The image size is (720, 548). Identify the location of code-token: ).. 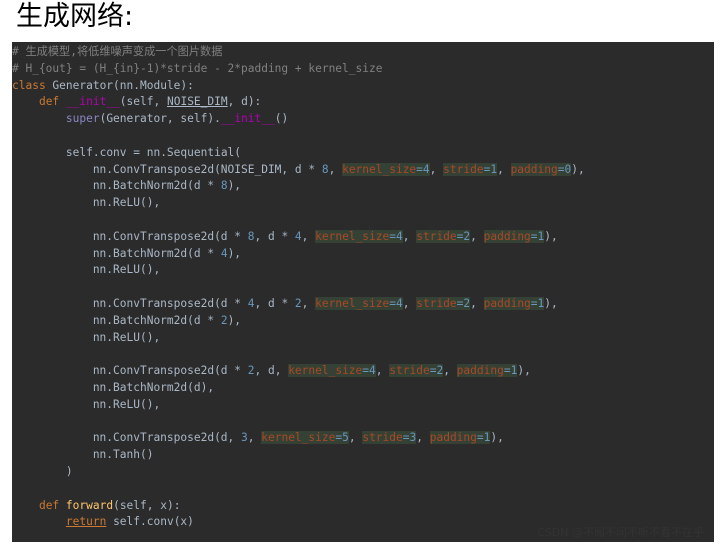
(214, 119).